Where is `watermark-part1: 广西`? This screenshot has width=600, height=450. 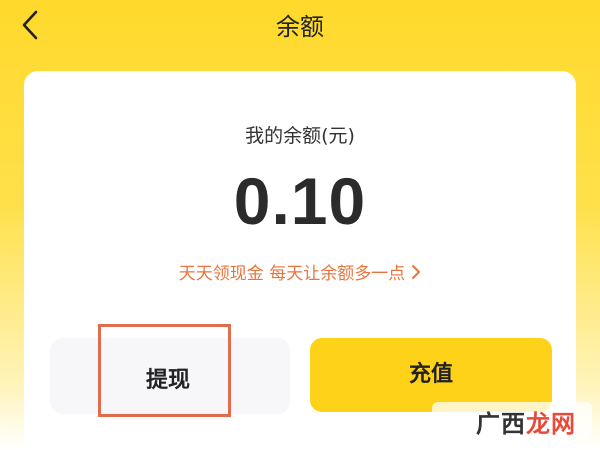
watermark-part1: 广西 is located at coordinates (501, 424).